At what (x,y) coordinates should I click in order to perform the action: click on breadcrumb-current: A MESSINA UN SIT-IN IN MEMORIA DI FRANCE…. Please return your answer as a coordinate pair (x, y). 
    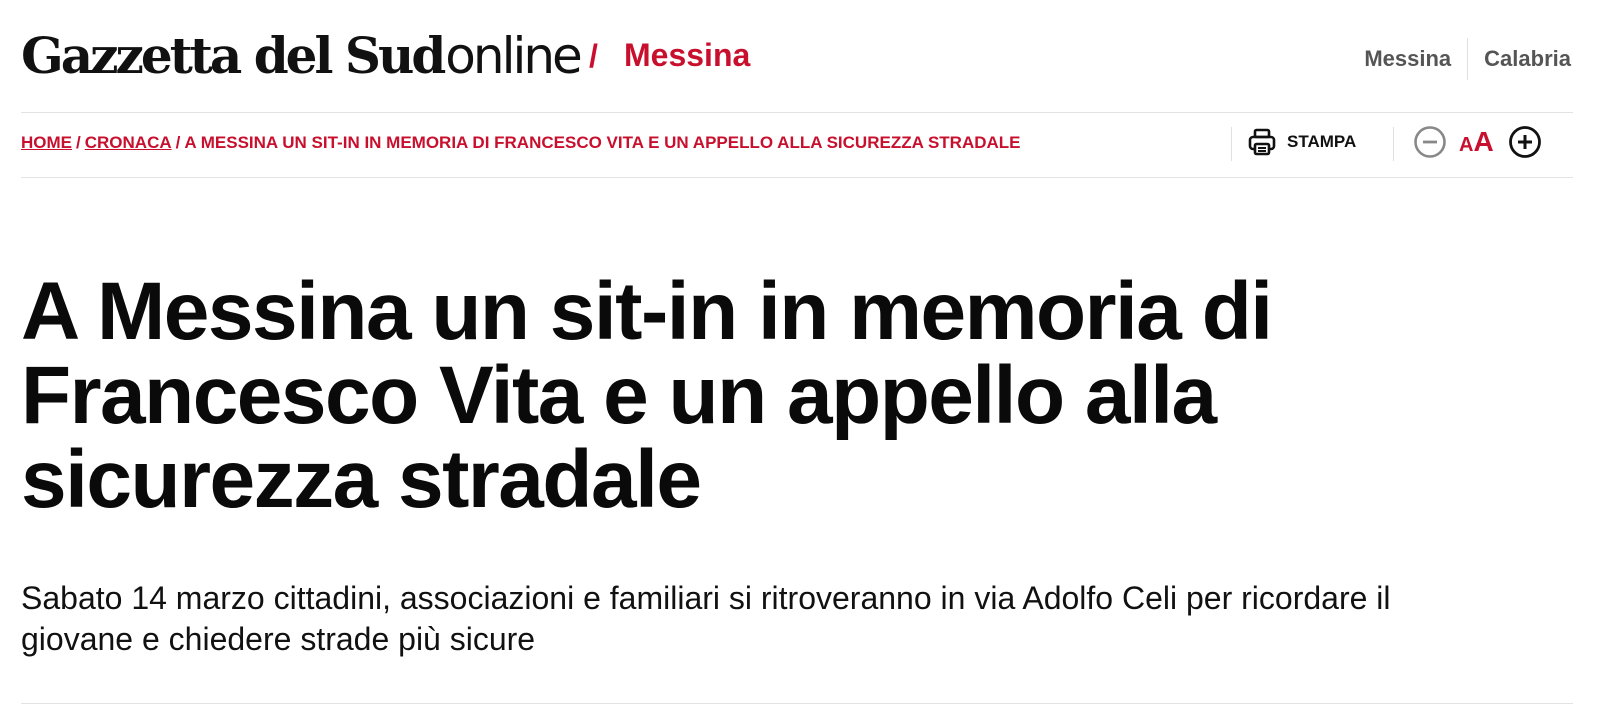
    Looking at the image, I should click on (602, 142).